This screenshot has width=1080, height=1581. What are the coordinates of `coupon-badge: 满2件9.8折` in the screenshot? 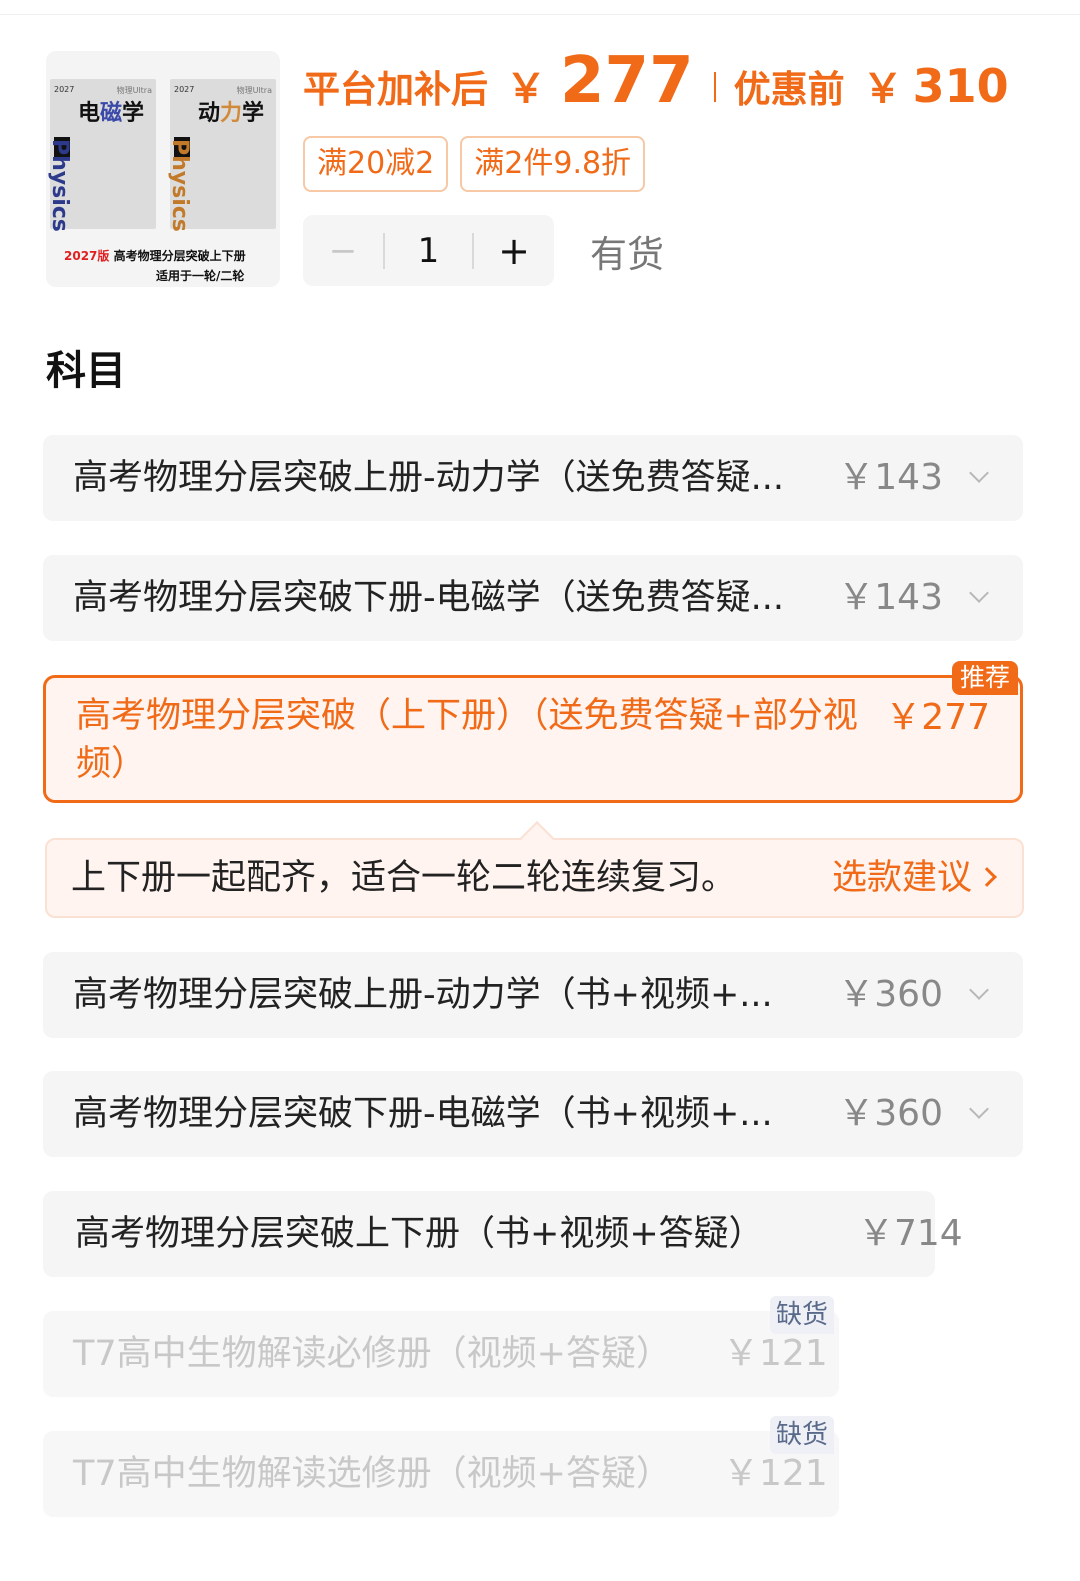 It's located at (553, 164).